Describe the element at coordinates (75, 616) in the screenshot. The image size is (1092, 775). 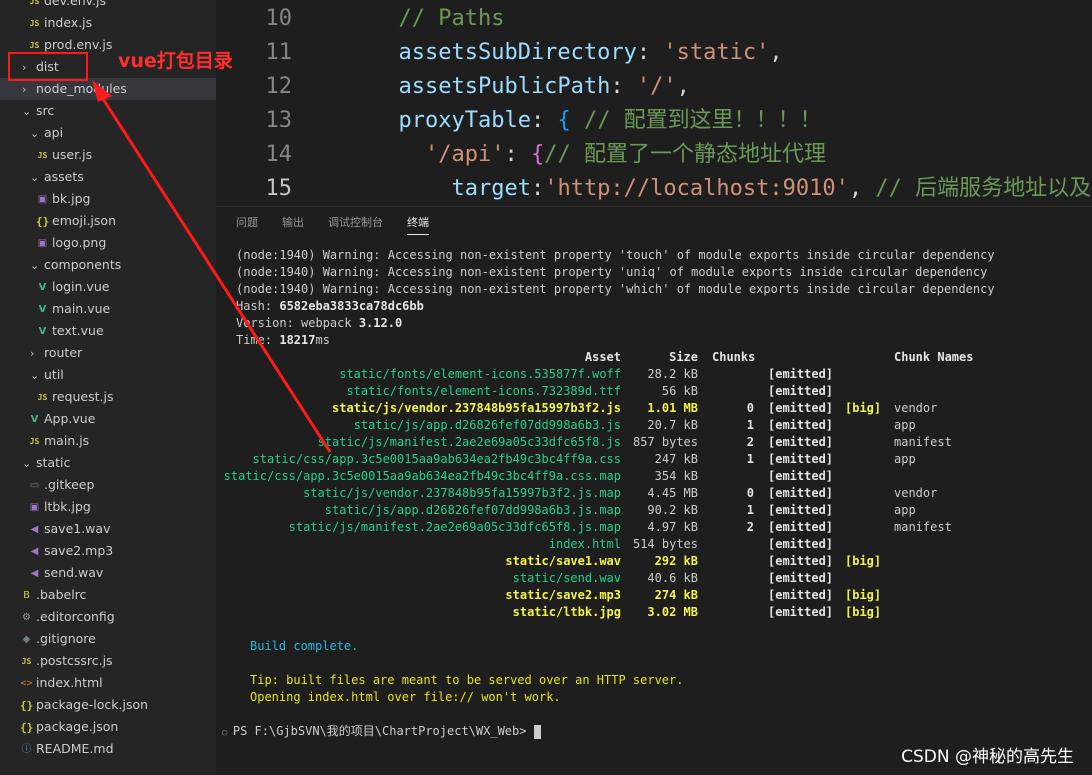
I see `explorer-item-label: .editorconfig` at that location.